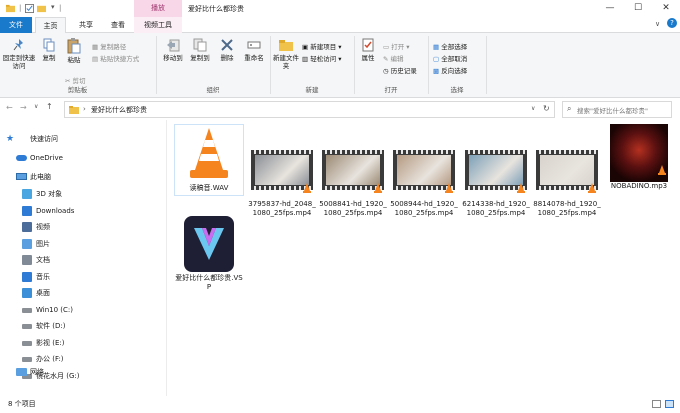 This screenshot has height=413, width=680. Describe the element at coordinates (74, 110) in the screenshot. I see `folder-icon` at that location.